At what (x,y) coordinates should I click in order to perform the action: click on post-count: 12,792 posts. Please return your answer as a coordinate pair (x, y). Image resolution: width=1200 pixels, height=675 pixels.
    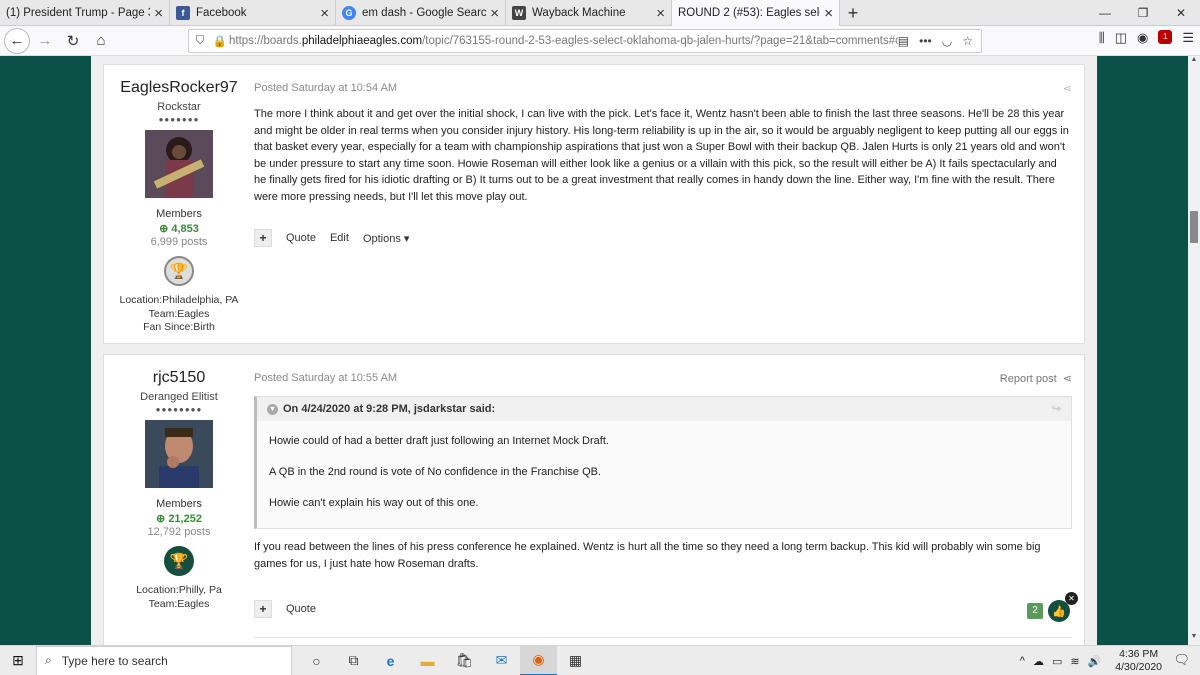
    Looking at the image, I should click on (179, 532).